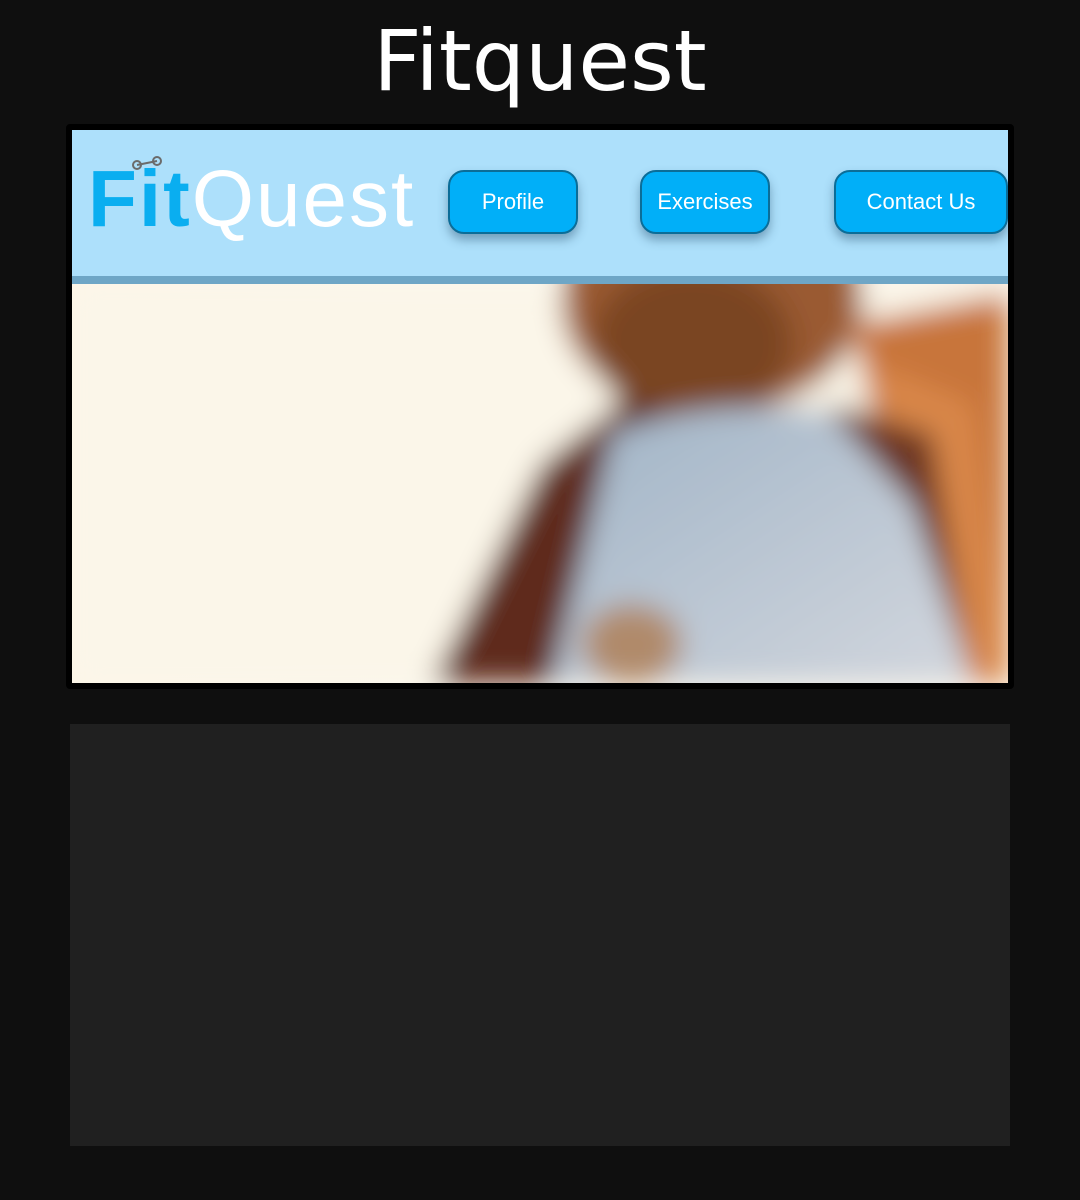  What do you see at coordinates (303, 198) in the screenshot?
I see `logo-quest-text: Quest` at bounding box center [303, 198].